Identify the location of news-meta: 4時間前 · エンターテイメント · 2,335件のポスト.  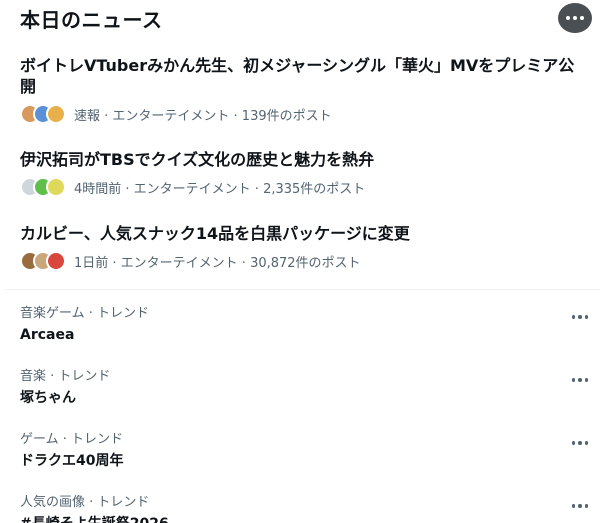
(304, 187).